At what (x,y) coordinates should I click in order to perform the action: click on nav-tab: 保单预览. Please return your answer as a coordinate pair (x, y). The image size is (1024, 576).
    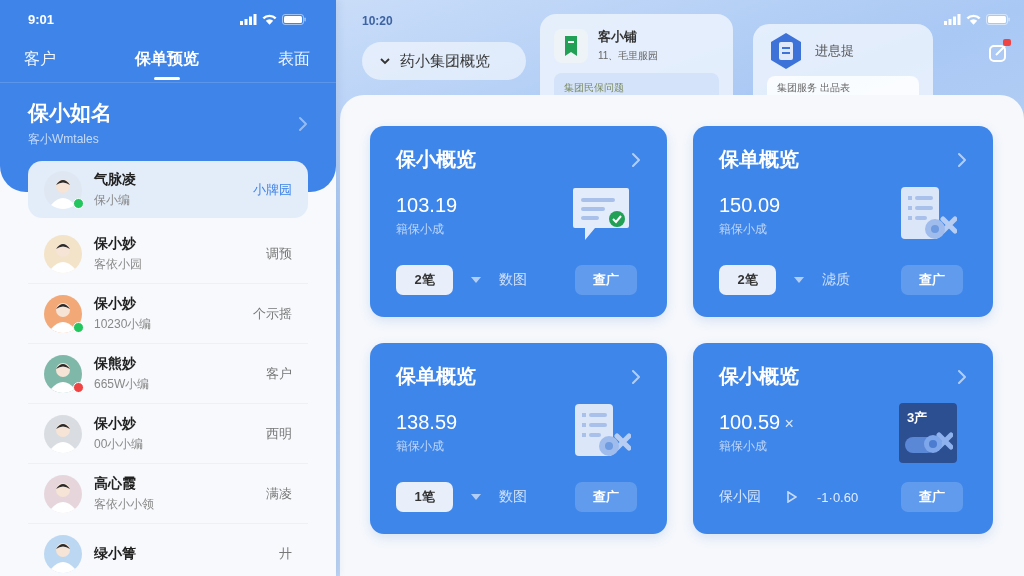
    Looking at the image, I should click on (167, 61).